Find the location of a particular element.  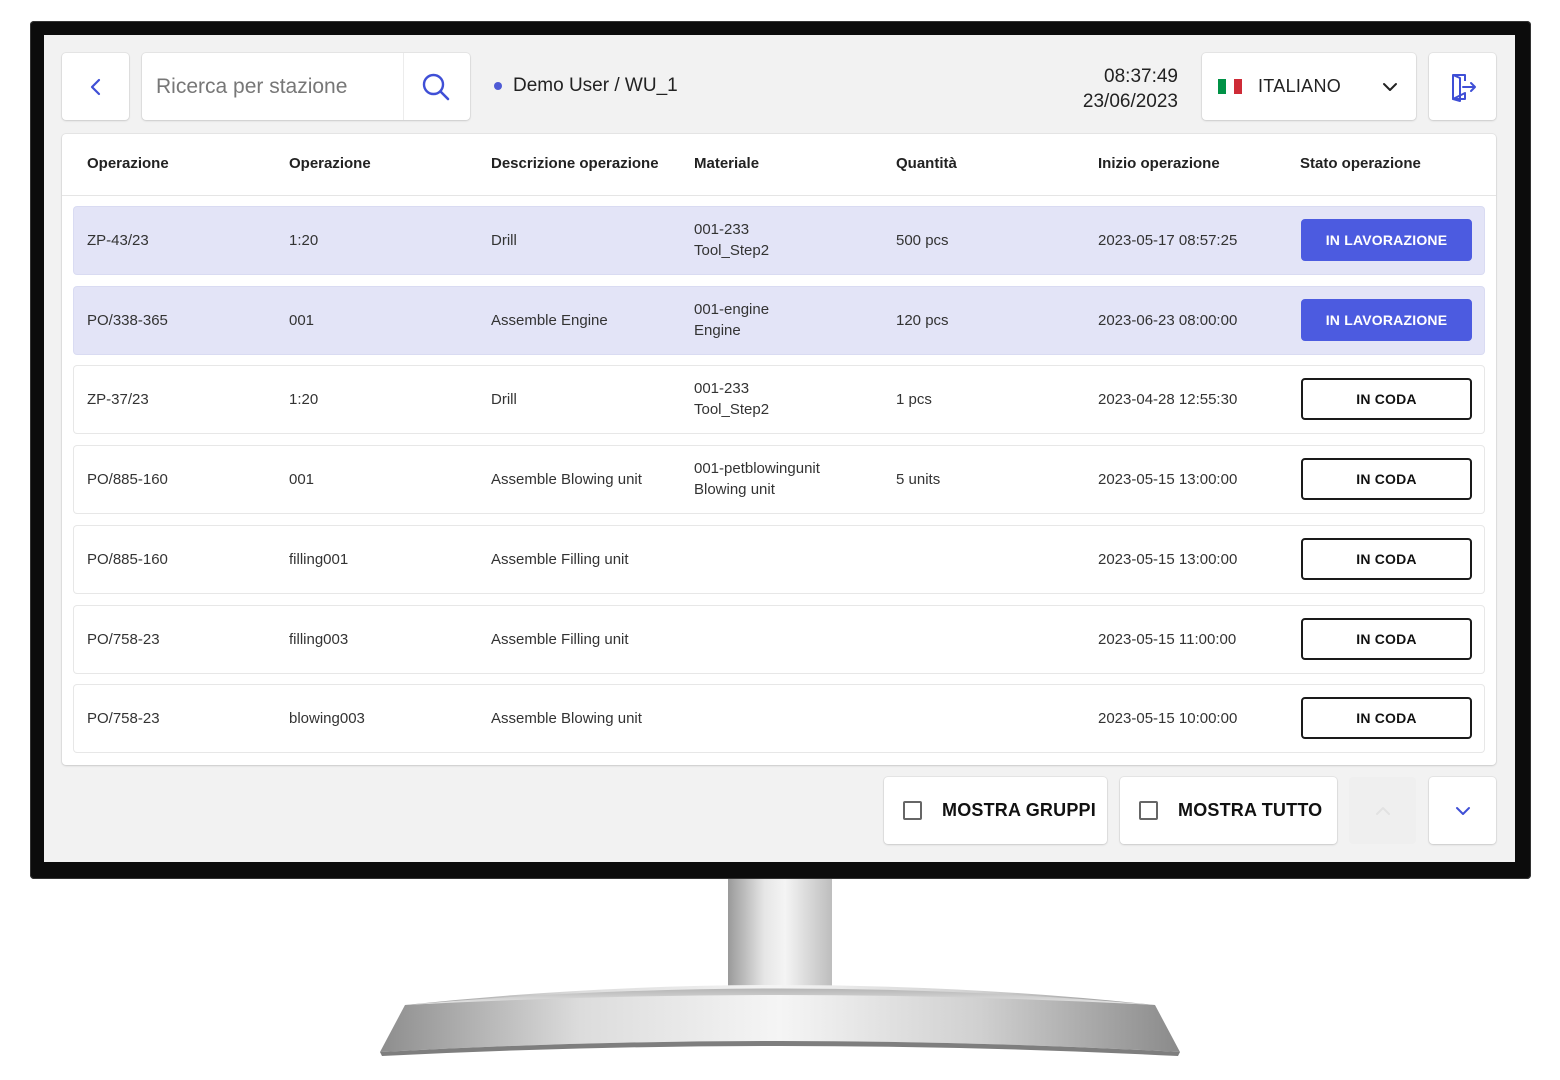

show-all-checkbox is located at coordinates (1148, 810).